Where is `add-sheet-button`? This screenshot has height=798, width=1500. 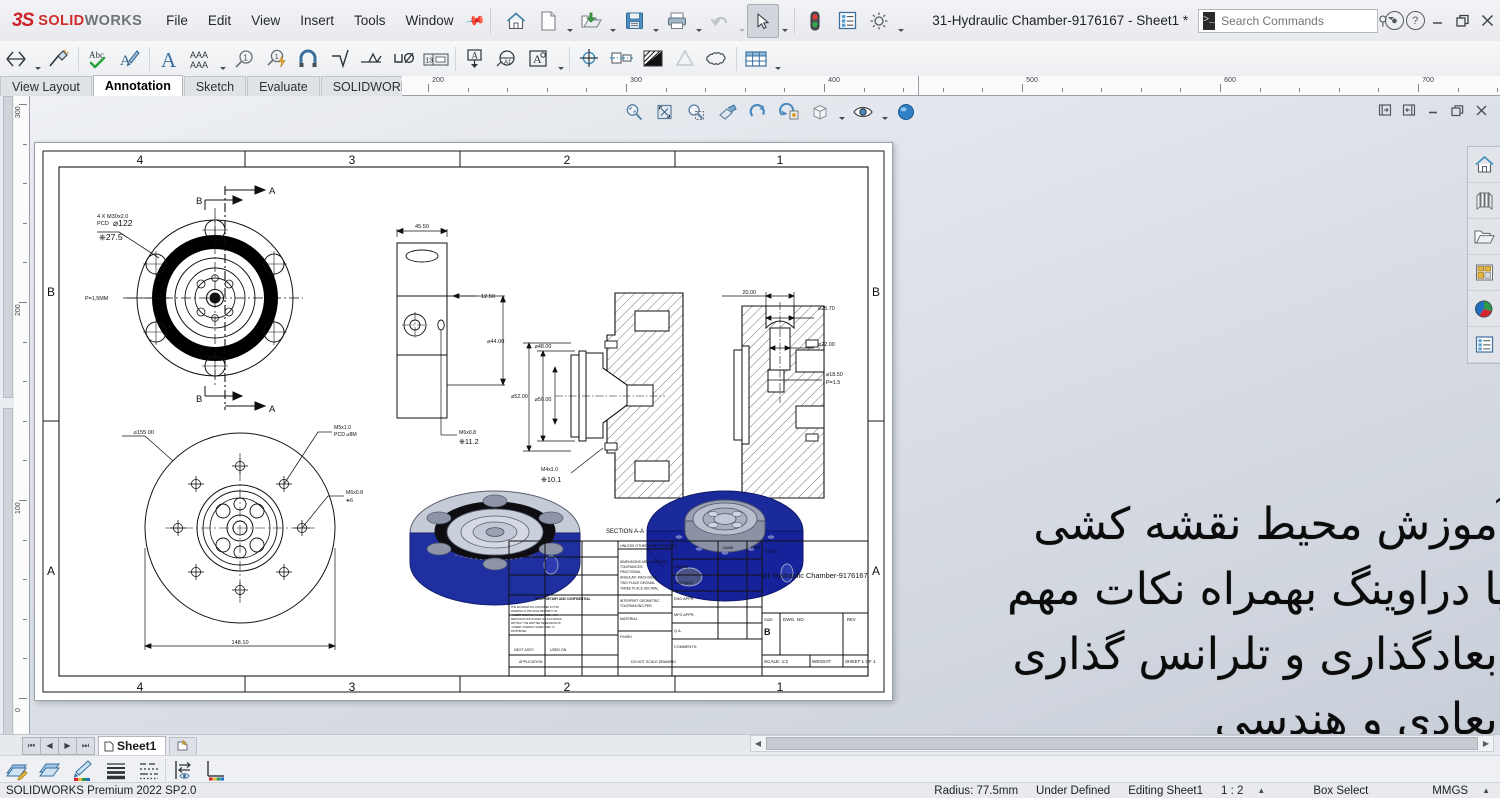
add-sheet-button is located at coordinates (49, 770).